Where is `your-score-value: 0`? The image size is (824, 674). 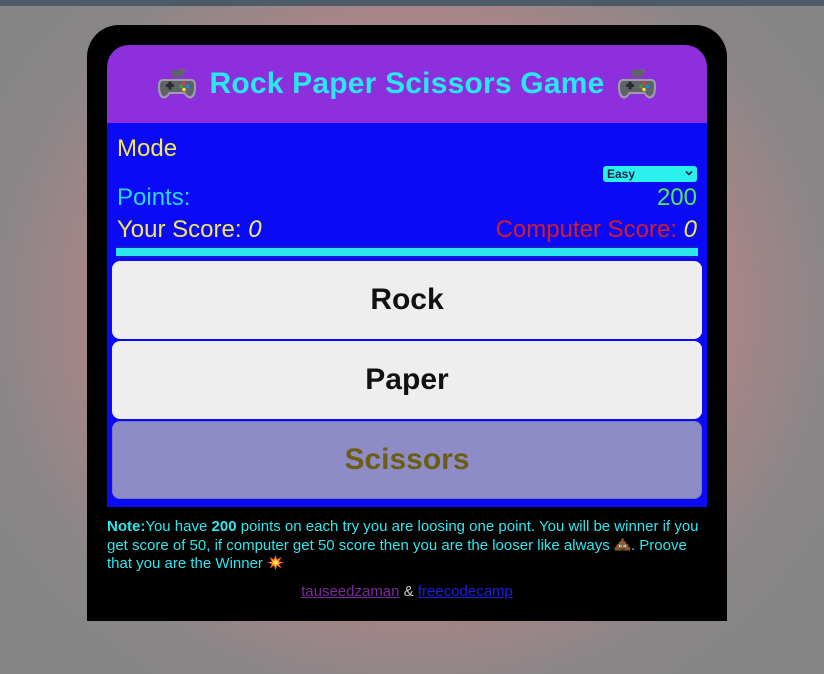 your-score-value: 0 is located at coordinates (255, 229).